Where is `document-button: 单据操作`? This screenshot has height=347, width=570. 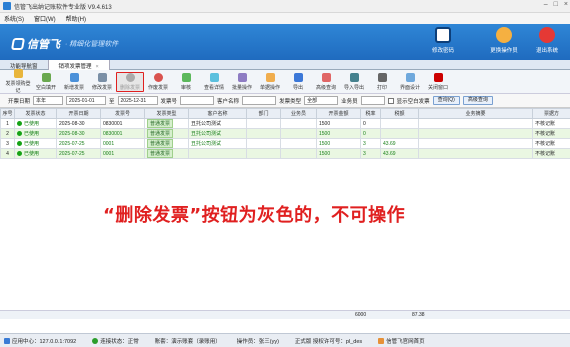
document-button: 单据操作 is located at coordinates (270, 81).